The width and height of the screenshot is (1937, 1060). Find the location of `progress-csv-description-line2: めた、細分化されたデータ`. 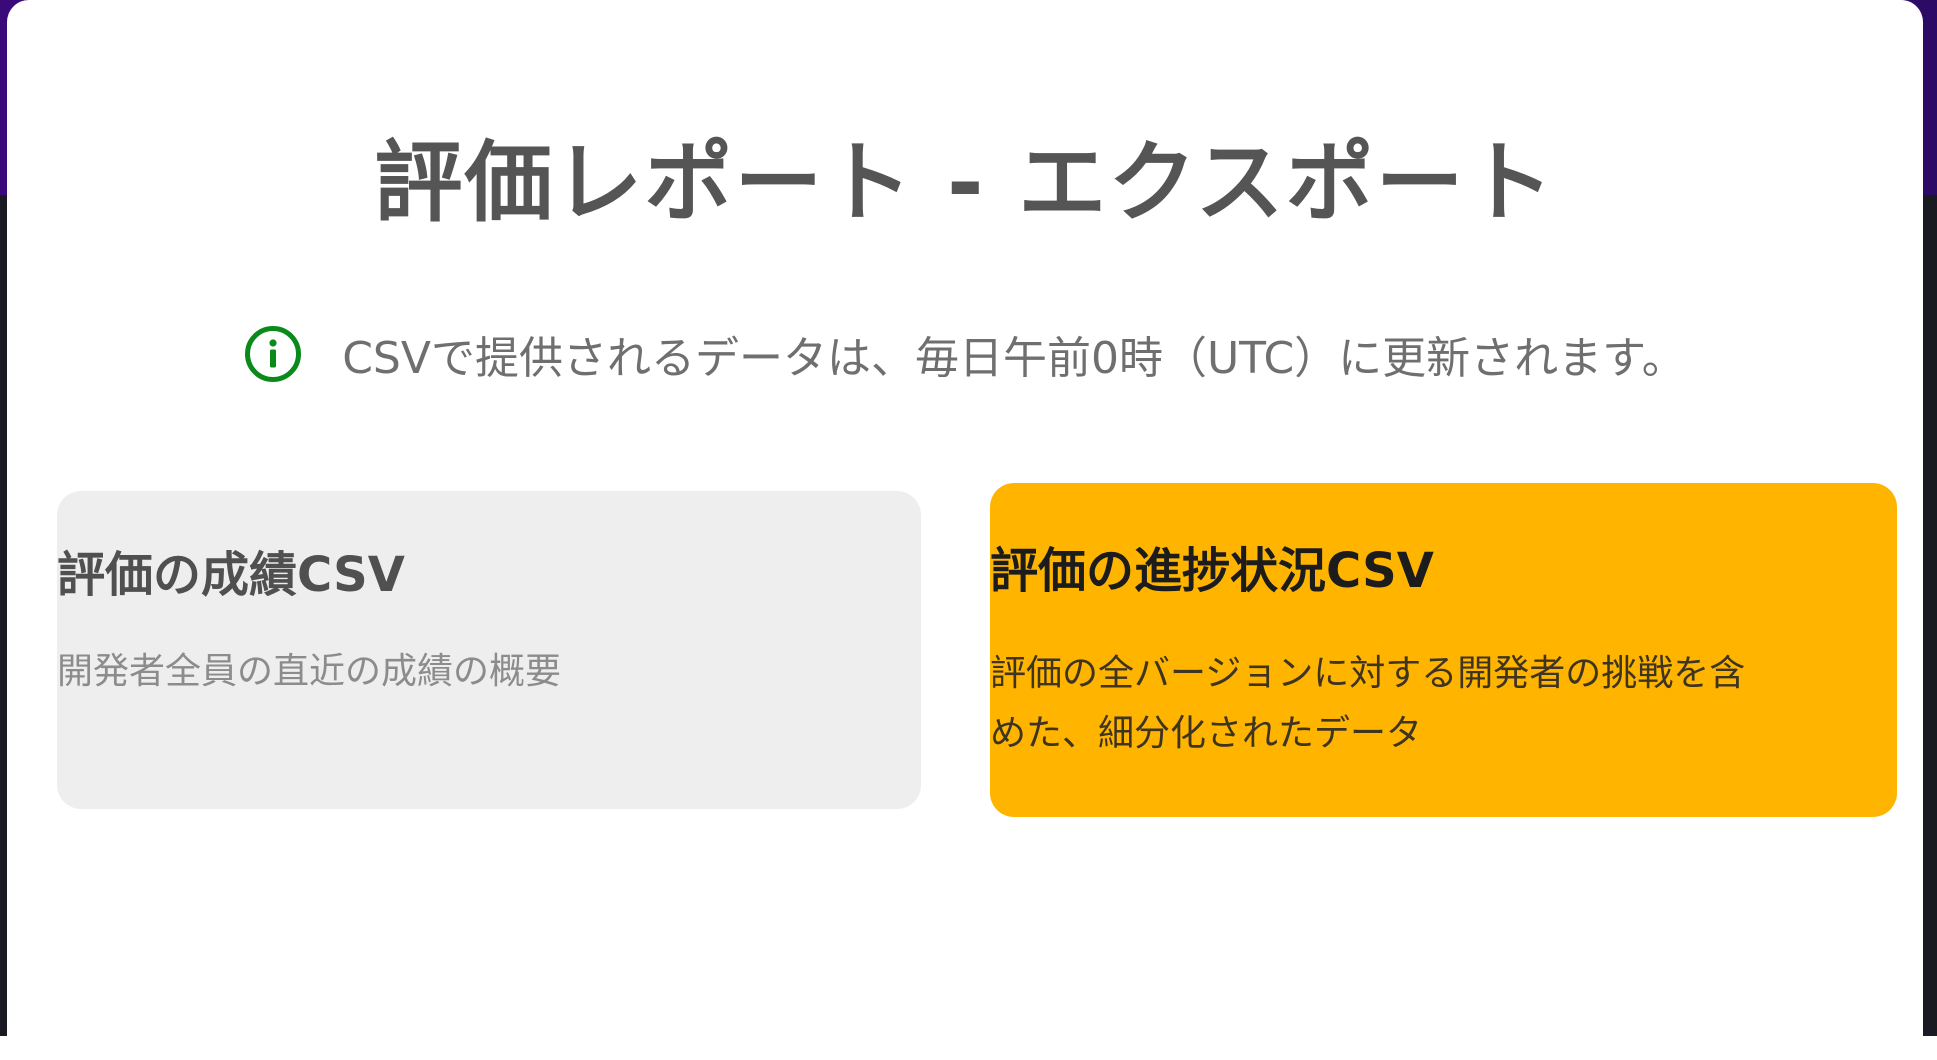

progress-csv-description-line2: めた、細分化されたデータ is located at coordinates (1206, 733).